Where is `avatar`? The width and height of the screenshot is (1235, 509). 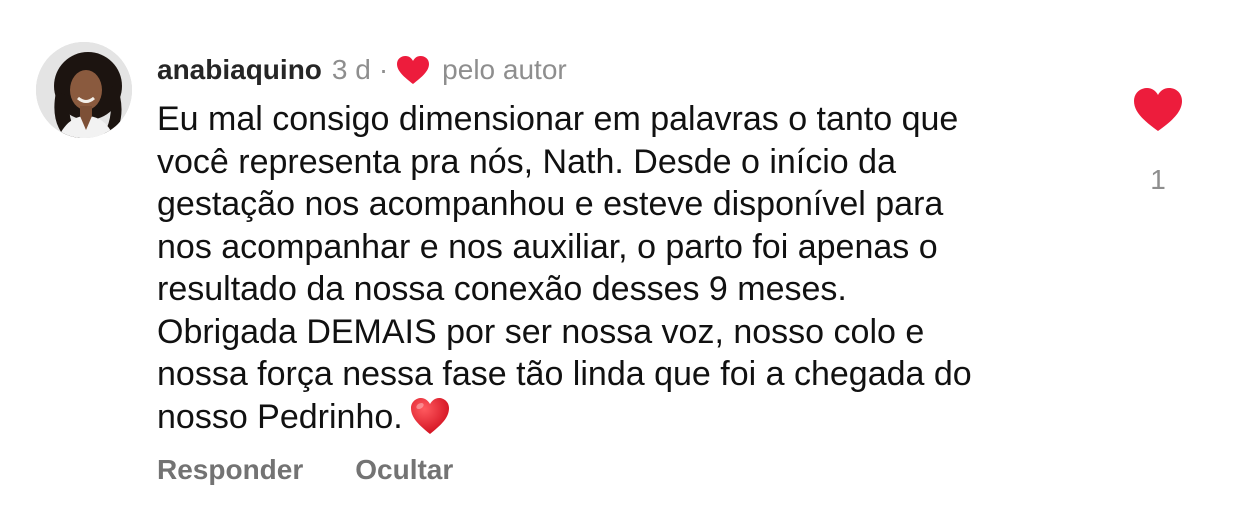
avatar is located at coordinates (84, 90).